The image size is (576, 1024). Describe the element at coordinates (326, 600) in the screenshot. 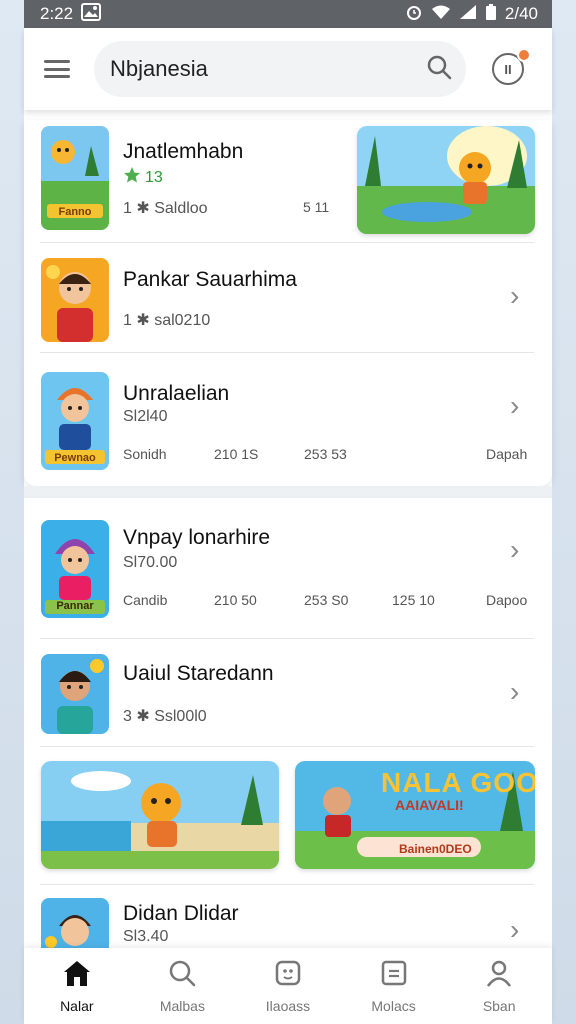

I see `item-meta: 253 S0` at that location.